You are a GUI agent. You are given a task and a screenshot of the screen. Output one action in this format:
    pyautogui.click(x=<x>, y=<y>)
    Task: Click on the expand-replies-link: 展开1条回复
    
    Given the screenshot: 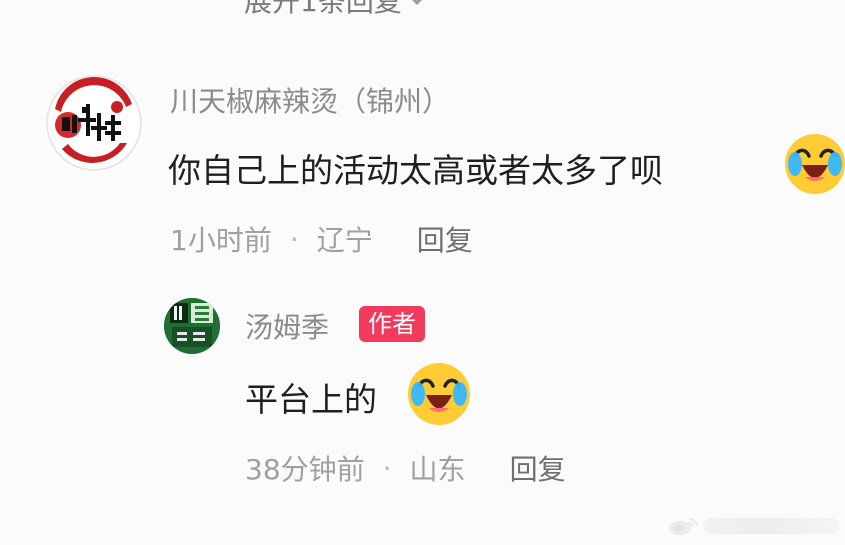 What is the action you would take?
    pyautogui.click(x=335, y=9)
    